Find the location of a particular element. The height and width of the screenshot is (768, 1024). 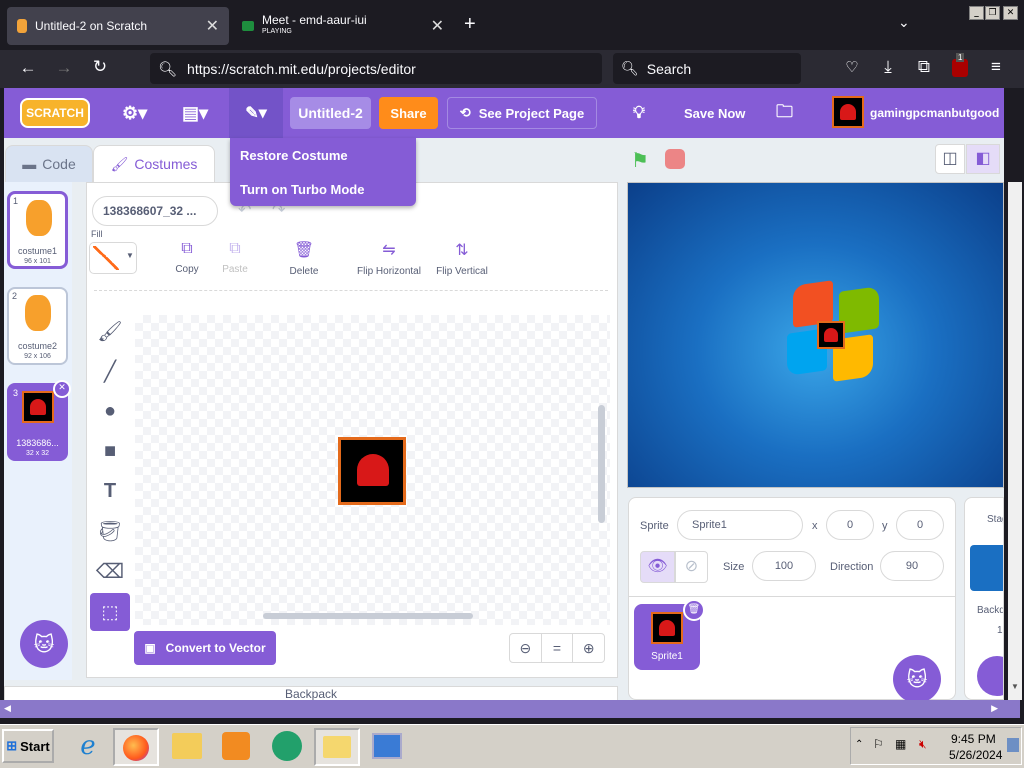

backpack-header: Backpack is located at coordinates (311, 693).